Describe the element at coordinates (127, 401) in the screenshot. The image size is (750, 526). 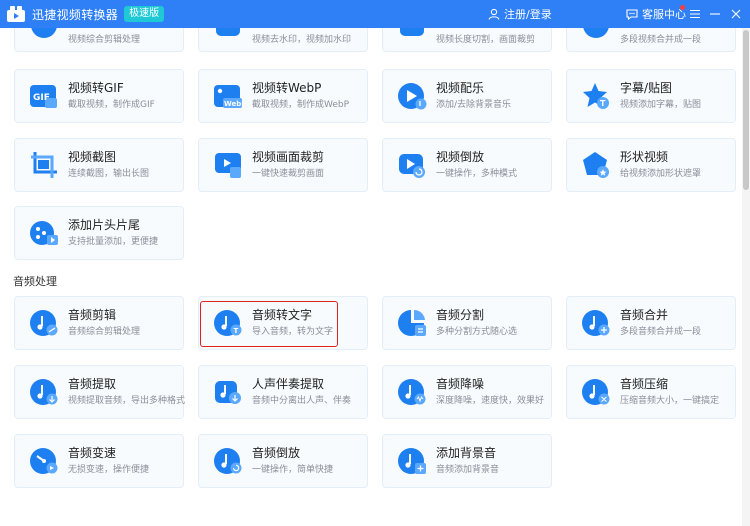
I see `card-subtitle: 视频提取音频，导出多种格式` at that location.